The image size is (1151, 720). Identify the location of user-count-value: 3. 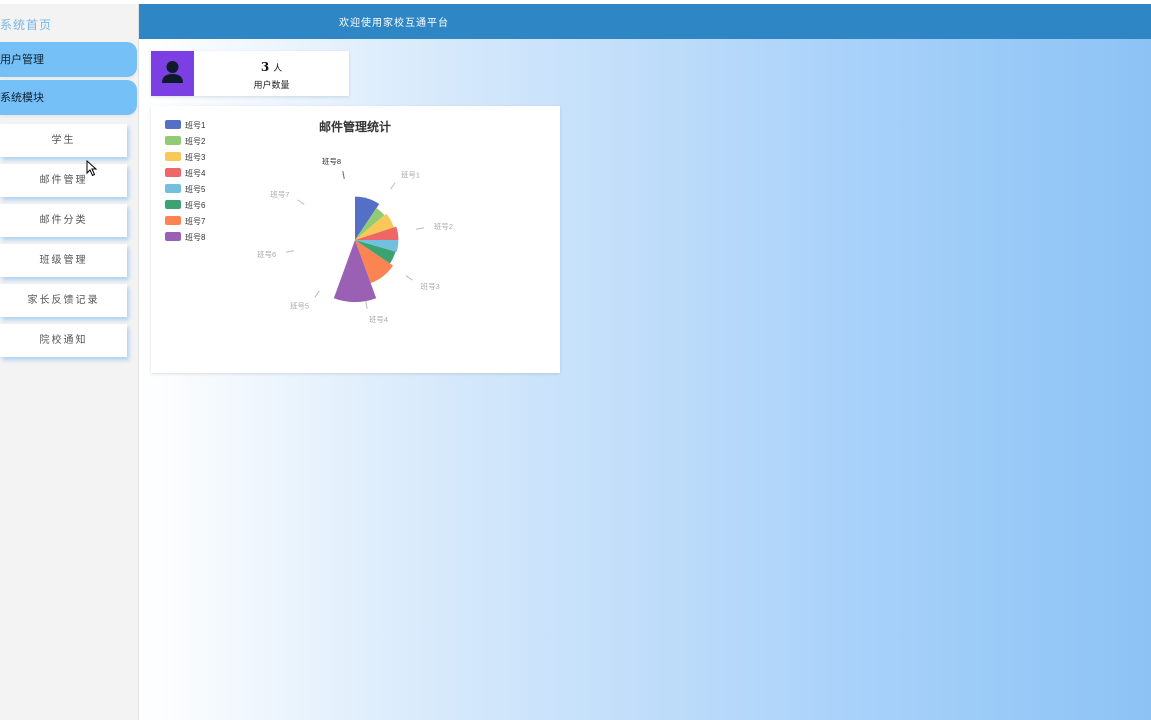
(265, 67).